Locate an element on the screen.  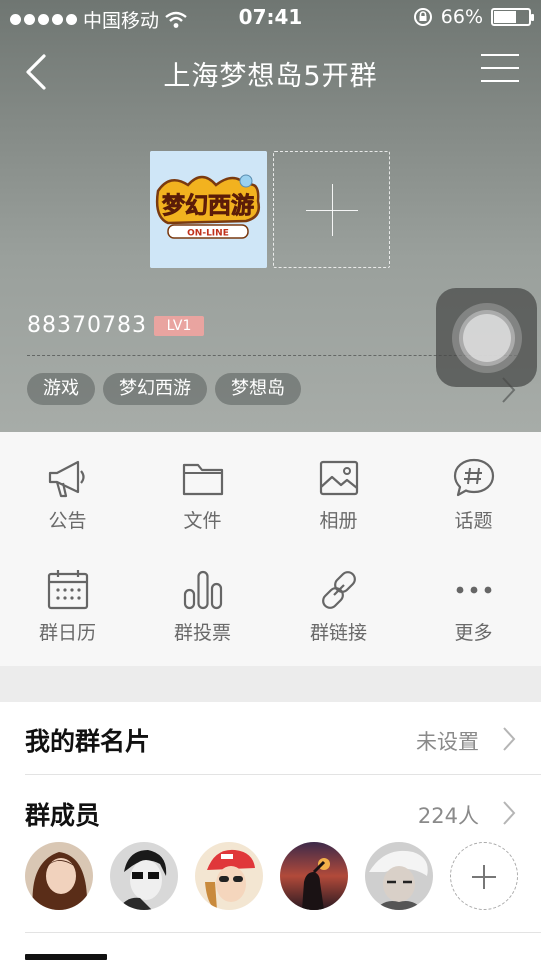
orientation-lock-icon is located at coordinates (422, 17).